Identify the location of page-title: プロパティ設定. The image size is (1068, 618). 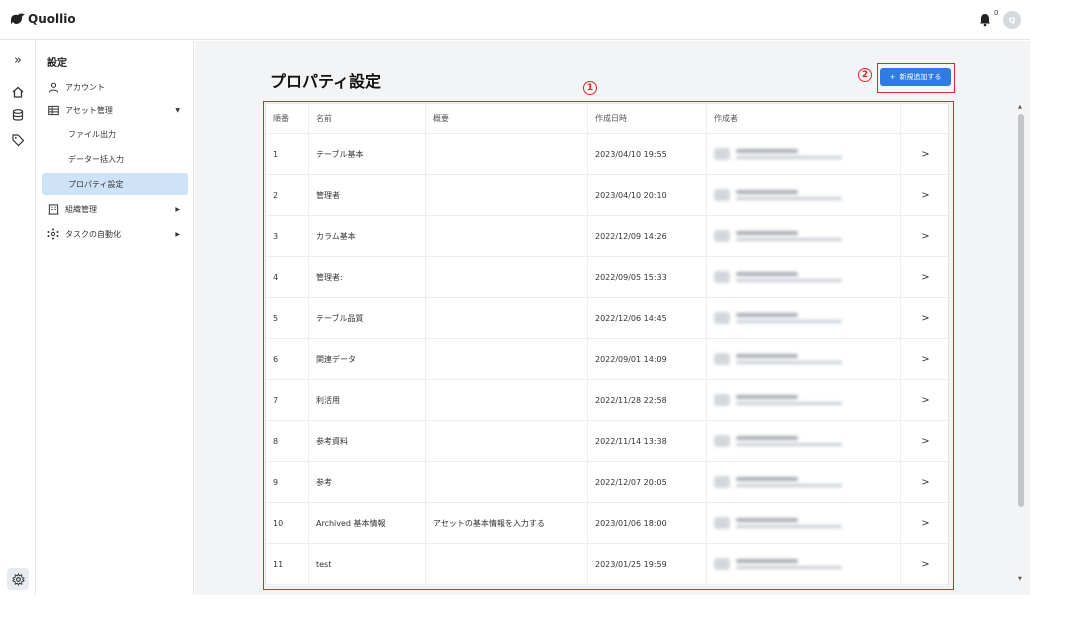
(326, 81).